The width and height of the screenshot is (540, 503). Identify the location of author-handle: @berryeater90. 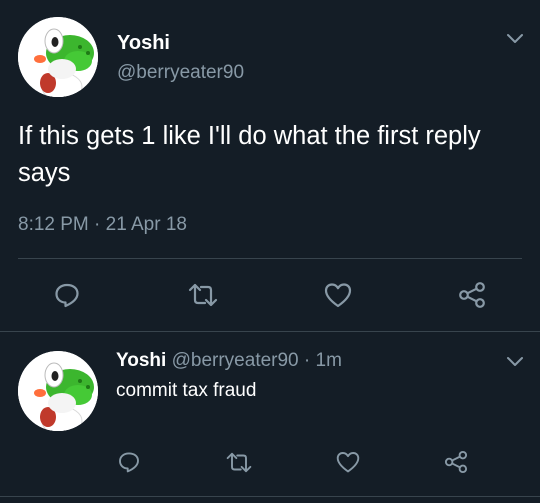
(180, 73).